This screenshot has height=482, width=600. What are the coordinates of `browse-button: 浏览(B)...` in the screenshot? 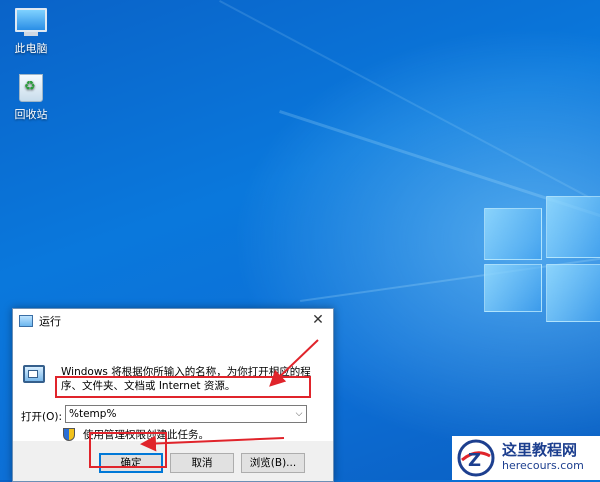 It's located at (273, 463).